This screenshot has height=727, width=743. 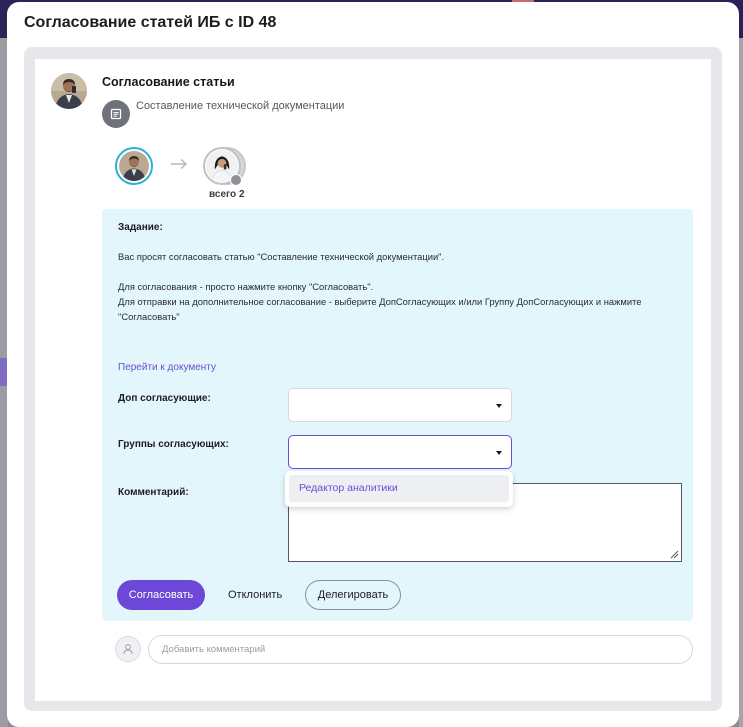 What do you see at coordinates (179, 164) in the screenshot?
I see `arrow-right-icon` at bounding box center [179, 164].